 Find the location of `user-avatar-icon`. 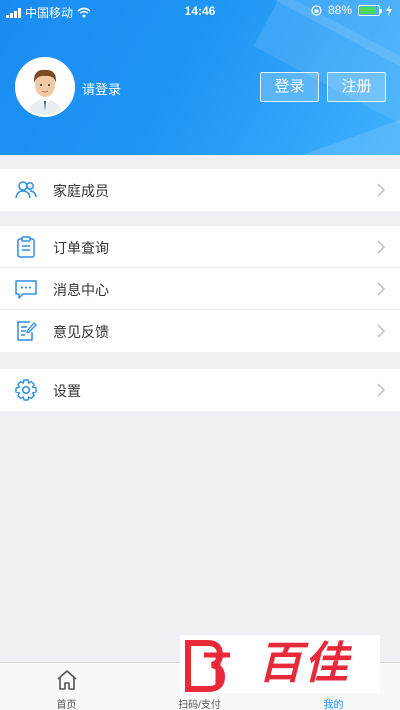

user-avatar-icon is located at coordinates (45, 87).